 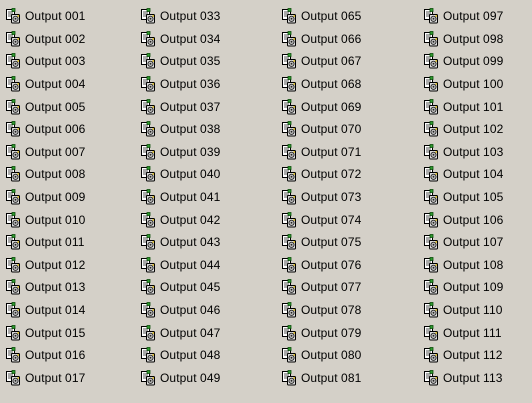 What do you see at coordinates (321, 287) in the screenshot?
I see `list-item: Output 077` at bounding box center [321, 287].